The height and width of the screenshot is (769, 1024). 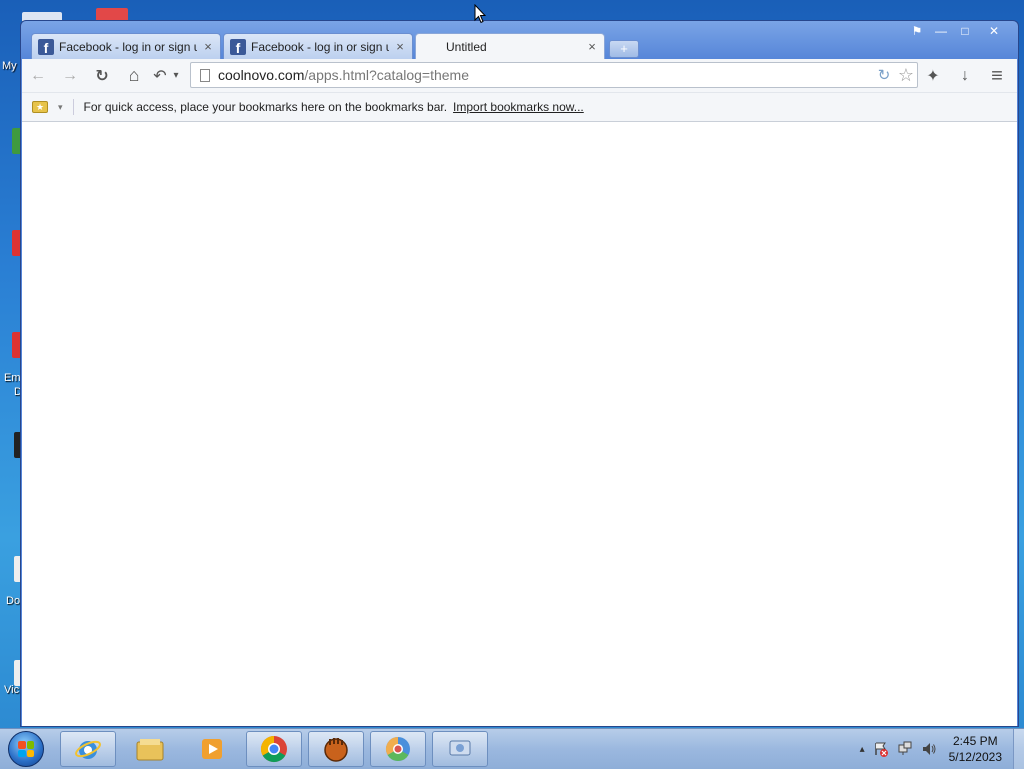 I want to click on clock: 2:45 PM 5/12/2023, so click(x=975, y=749).